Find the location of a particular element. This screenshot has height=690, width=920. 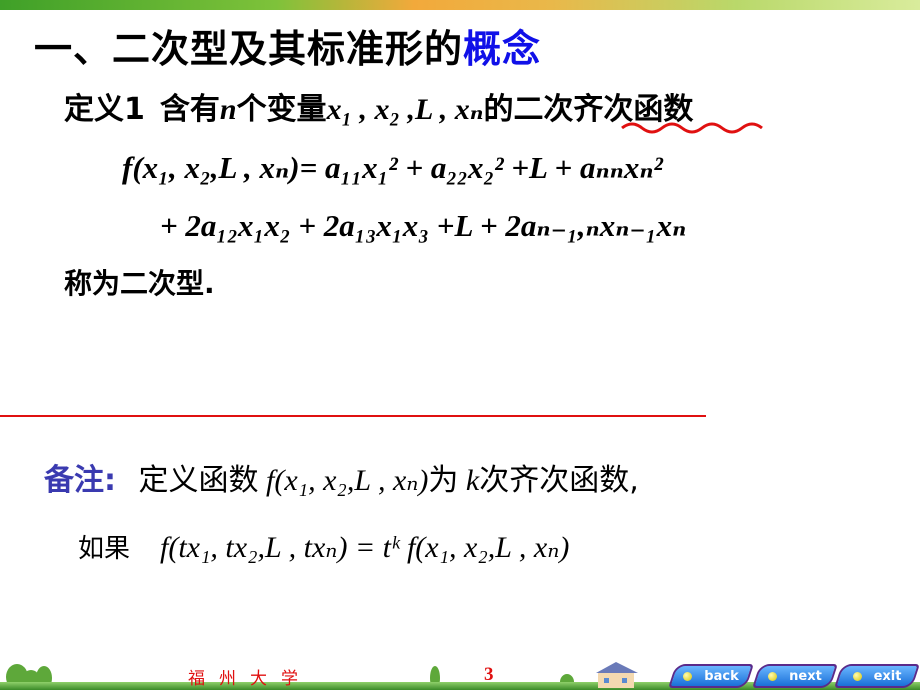

definition-of: 的 is located at coordinates (498, 109).